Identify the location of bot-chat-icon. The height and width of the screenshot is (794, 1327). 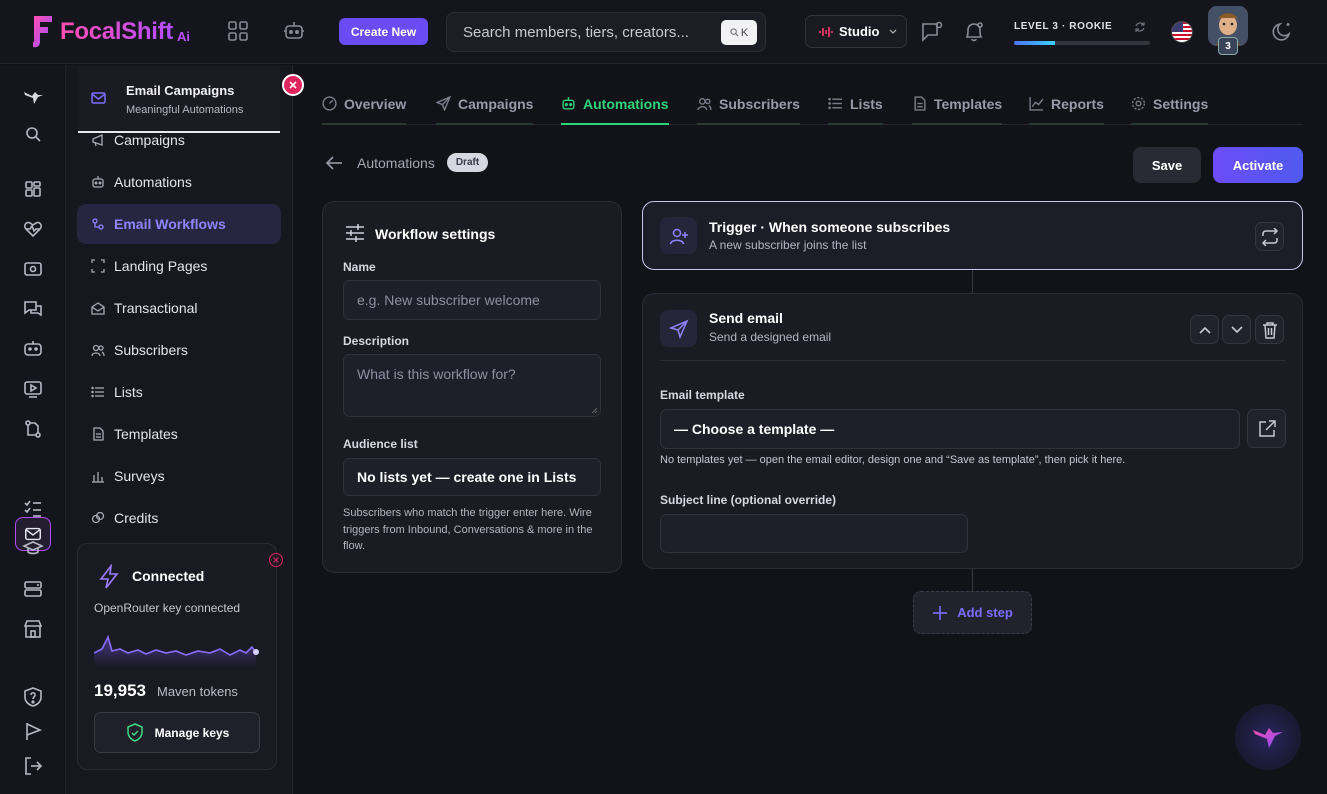
(33, 349).